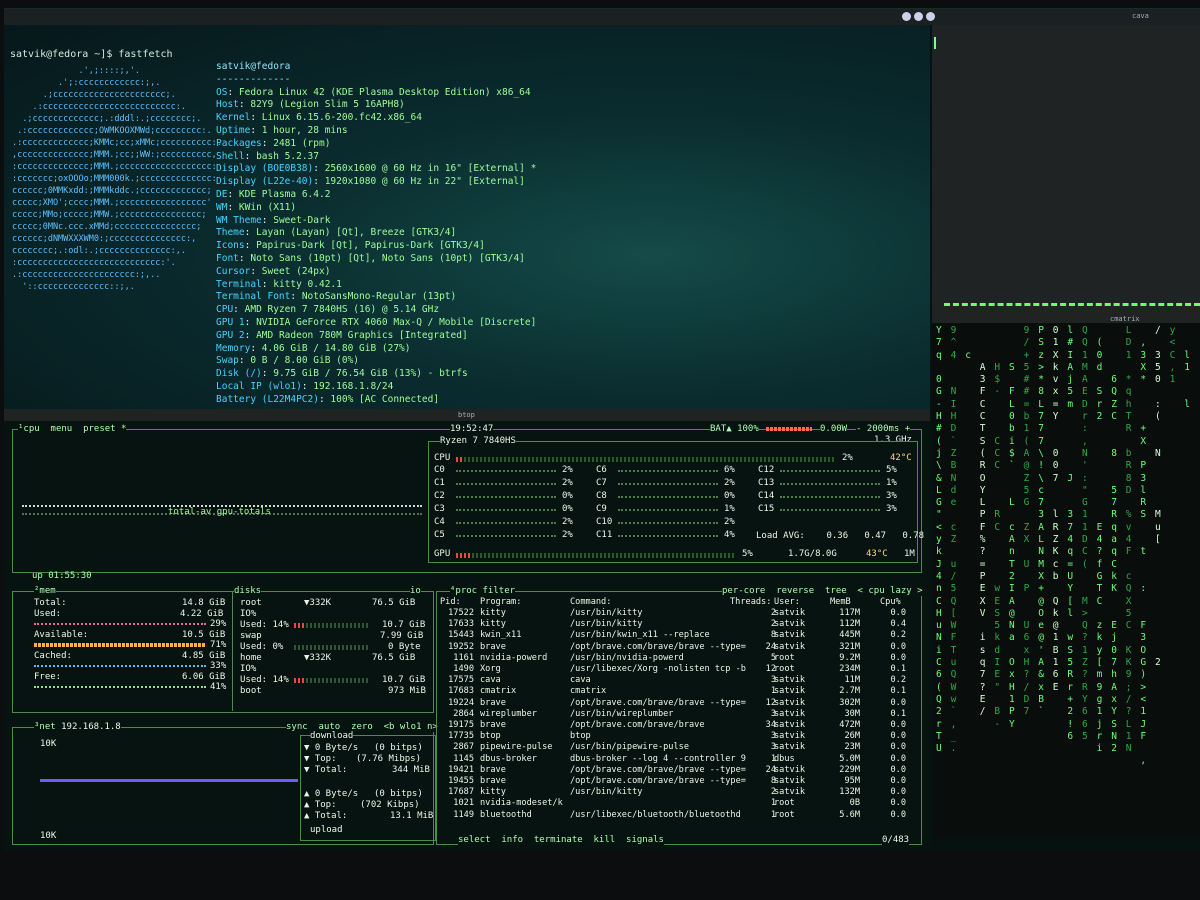 The image size is (1200, 900). What do you see at coordinates (682, 803) in the screenshot?
I see `table-row: 1021 nvidia-modeset/k 1 root 0B 0.0` at bounding box center [682, 803].